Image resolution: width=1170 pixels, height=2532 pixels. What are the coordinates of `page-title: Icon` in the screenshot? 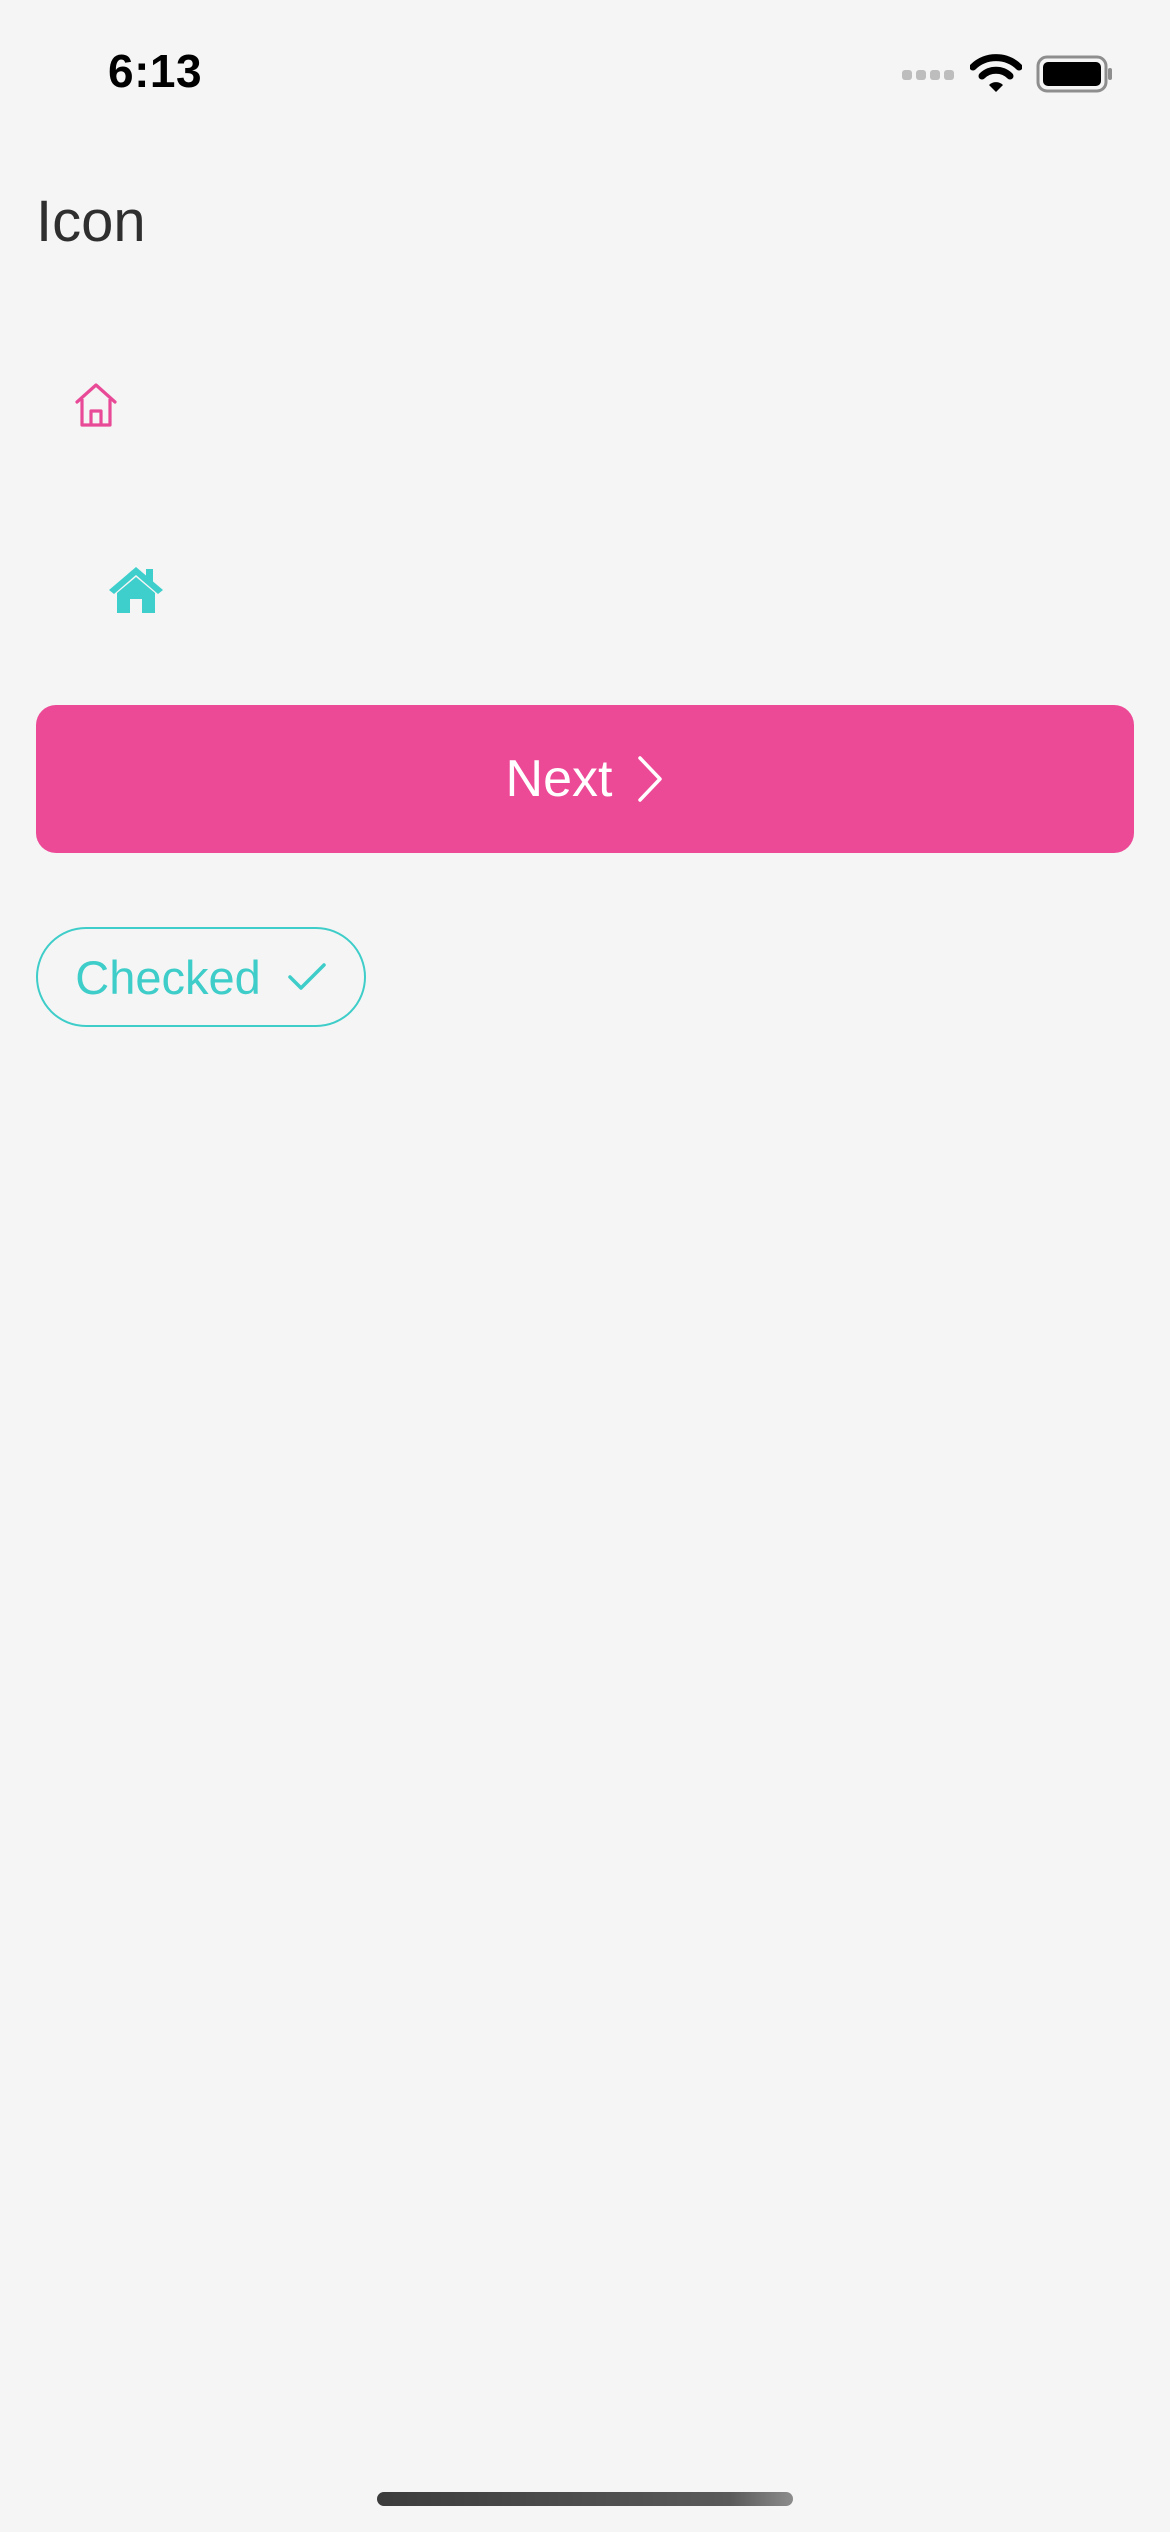 It's located at (91, 221).